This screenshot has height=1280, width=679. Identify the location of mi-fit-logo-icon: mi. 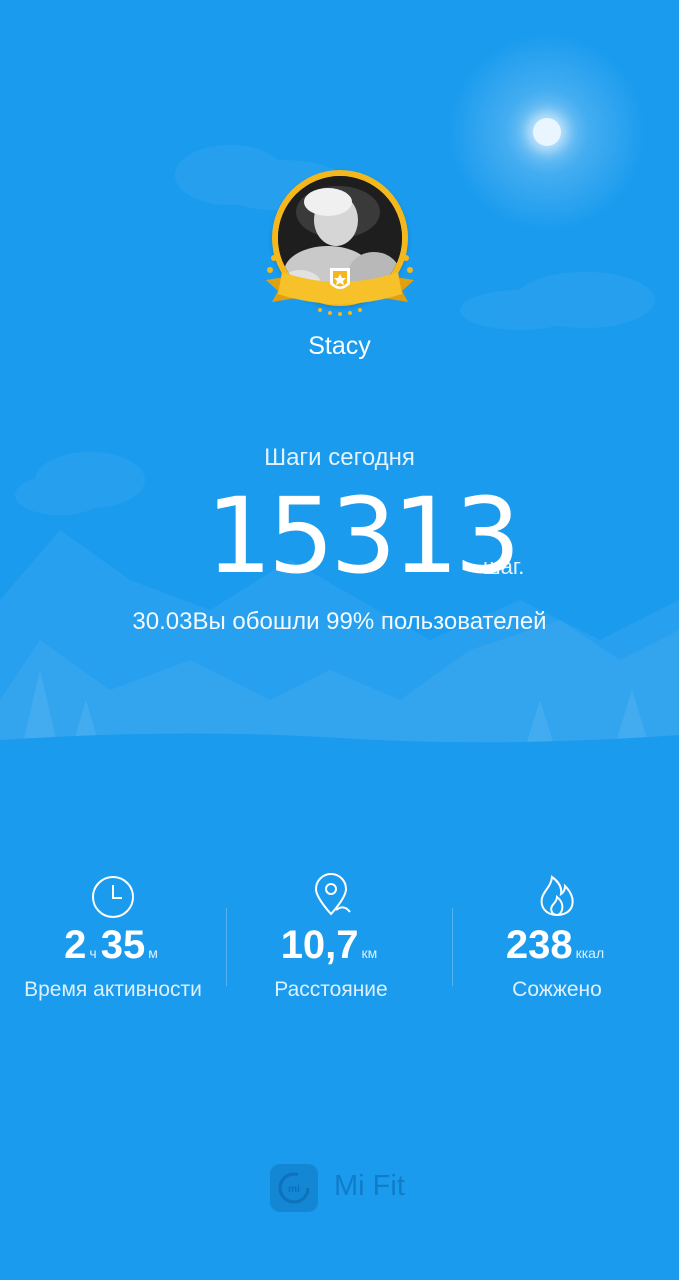
(294, 1188).